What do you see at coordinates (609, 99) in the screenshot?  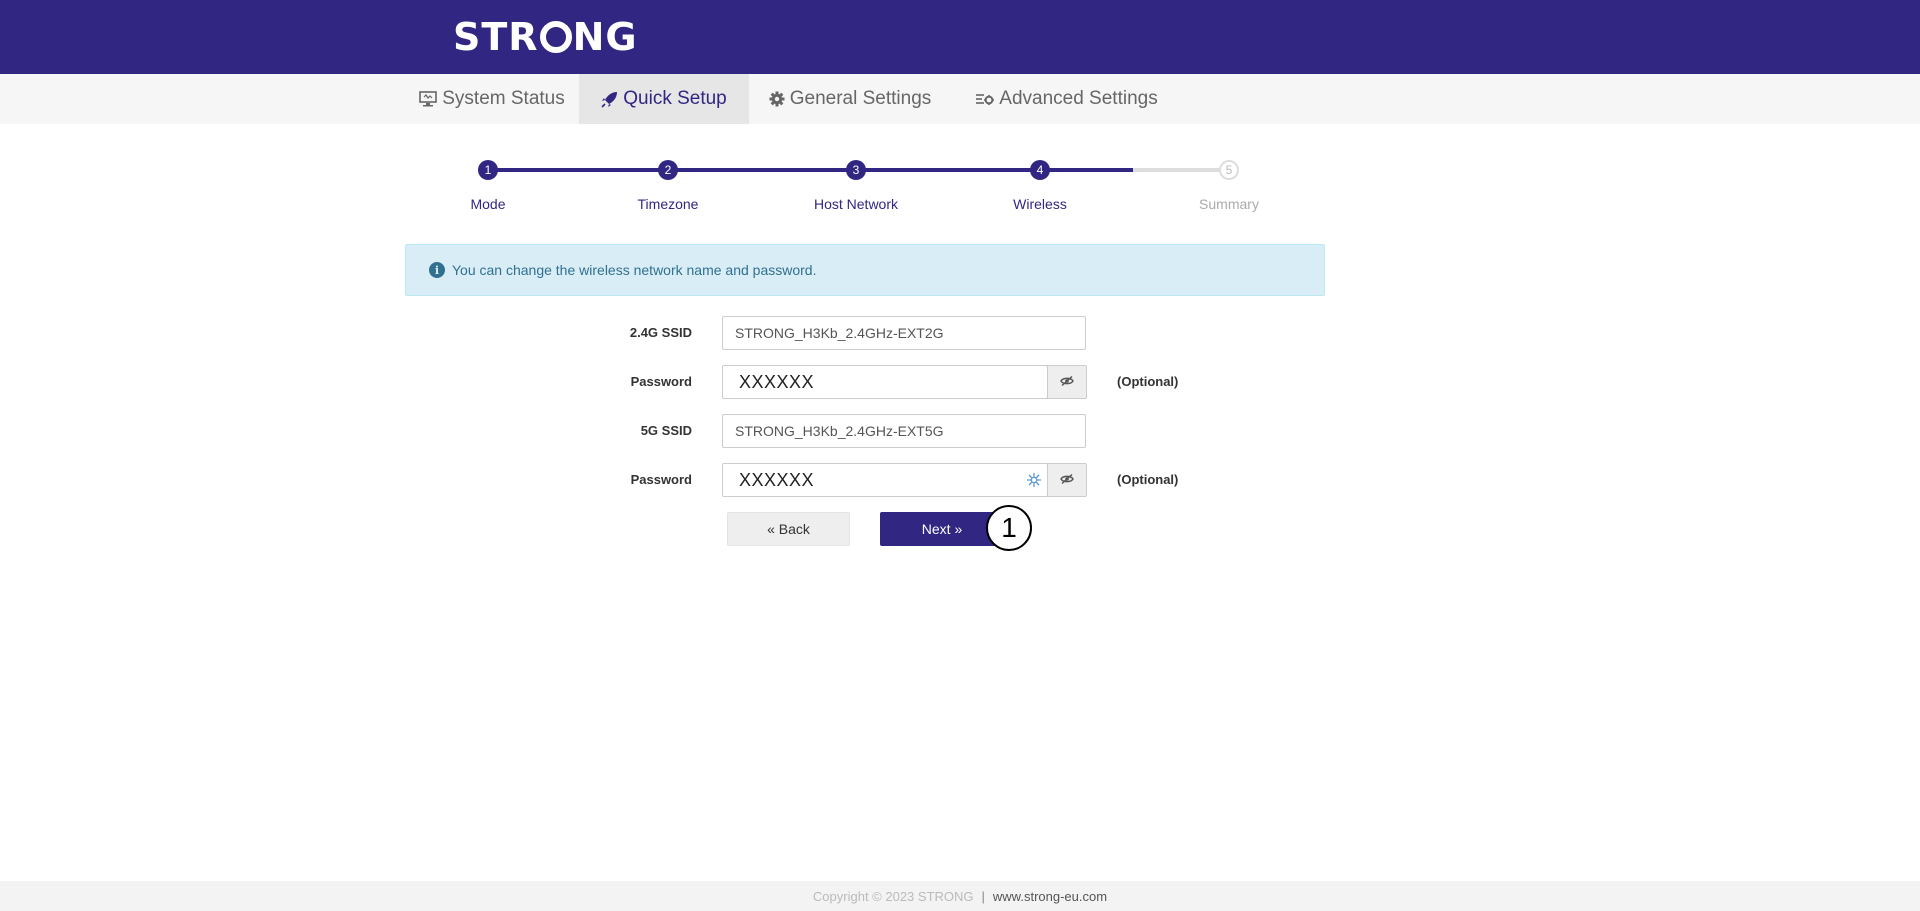 I see `rocket-icon` at bounding box center [609, 99].